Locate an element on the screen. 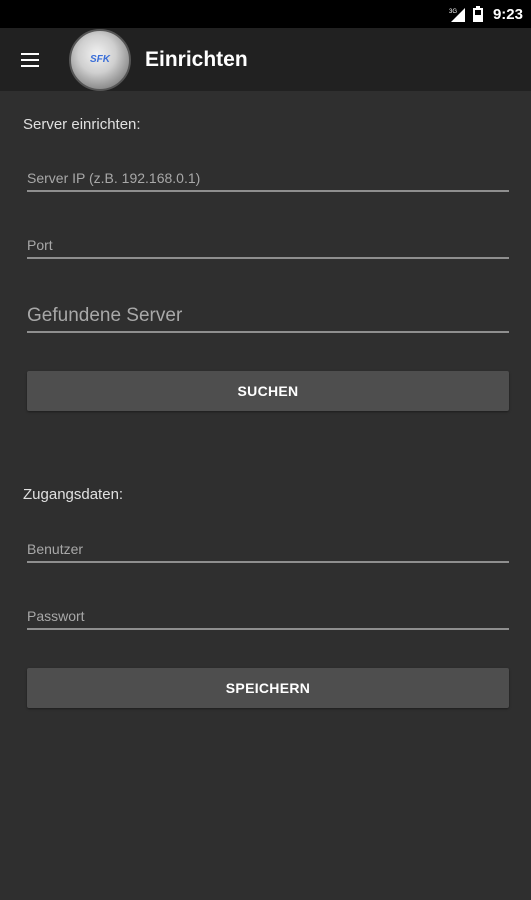  password-input is located at coordinates (268, 618).